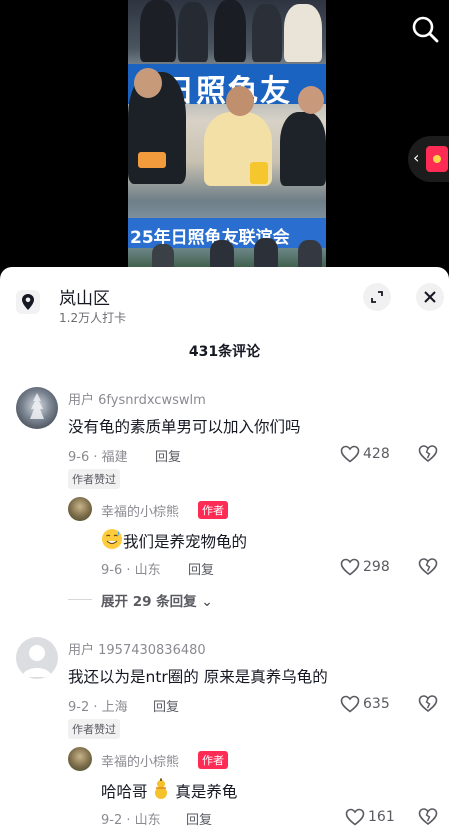 This screenshot has height=839, width=449. I want to click on comment-date-location: 9-6 · 福建, so click(98, 457).